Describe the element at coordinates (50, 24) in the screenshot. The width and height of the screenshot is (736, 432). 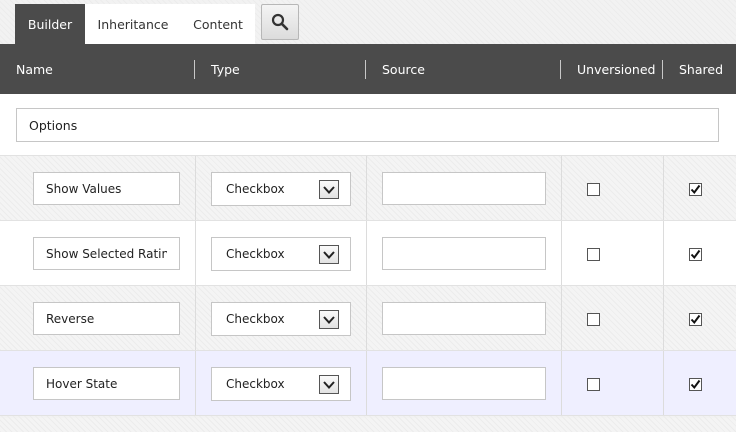
I see `tab-builder: Builder` at that location.